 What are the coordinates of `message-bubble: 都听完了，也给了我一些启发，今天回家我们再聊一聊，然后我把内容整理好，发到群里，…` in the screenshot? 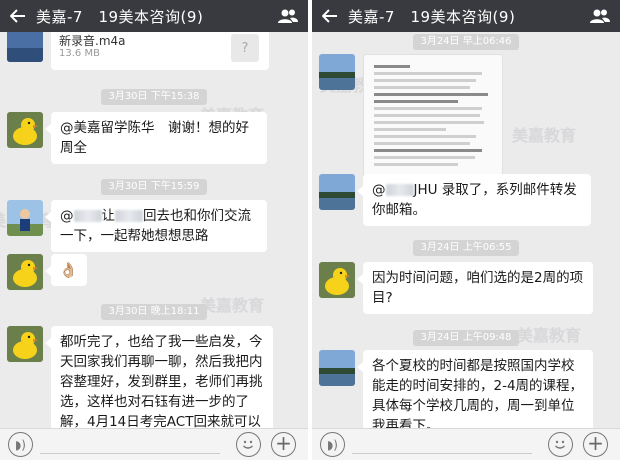 It's located at (159, 377).